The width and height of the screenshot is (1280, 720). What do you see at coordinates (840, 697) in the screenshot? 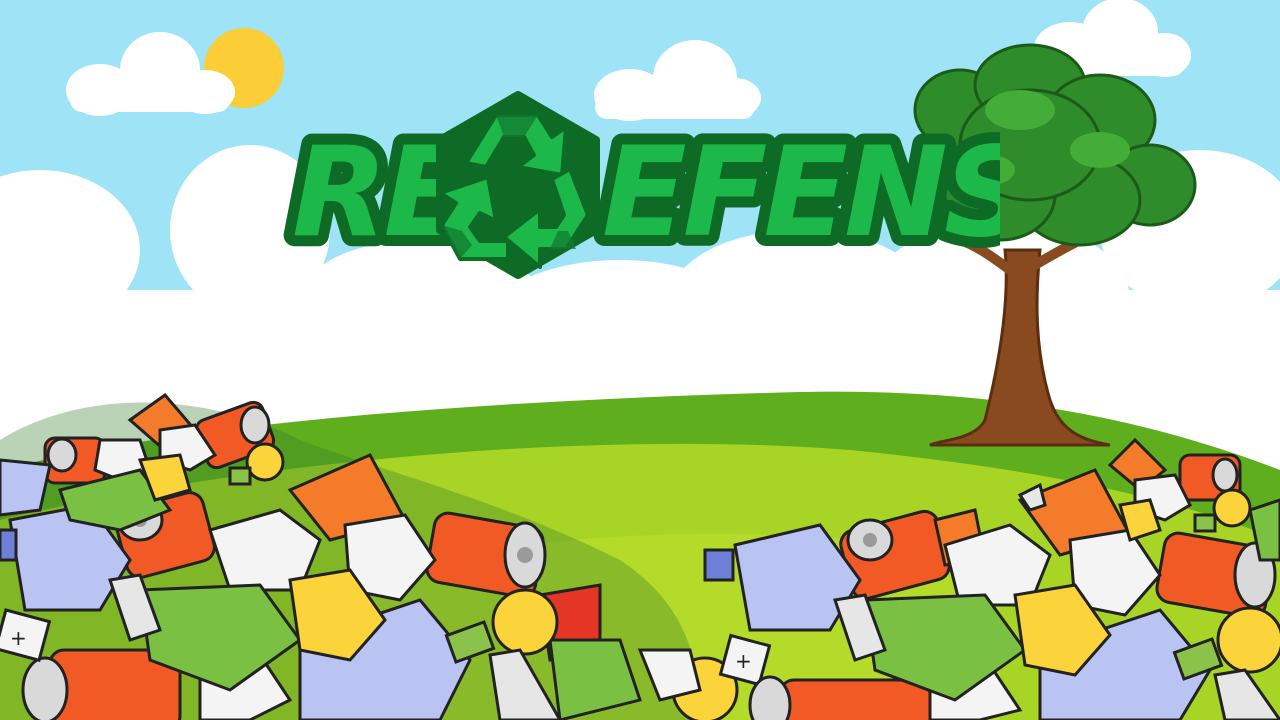
I see `crushed-can-icon` at bounding box center [840, 697].